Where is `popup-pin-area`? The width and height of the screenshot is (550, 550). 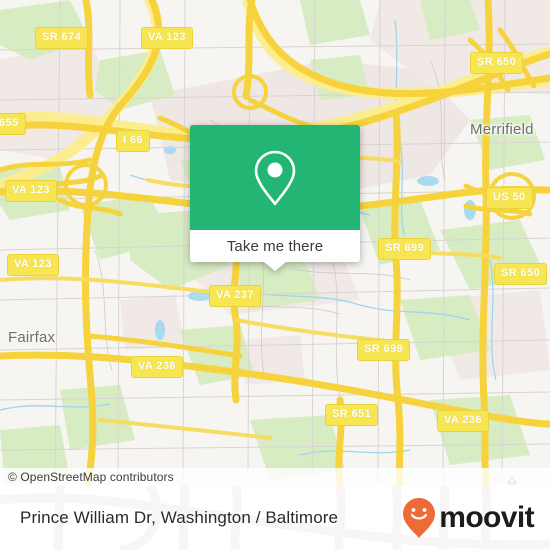
popup-pin-area is located at coordinates (275, 177).